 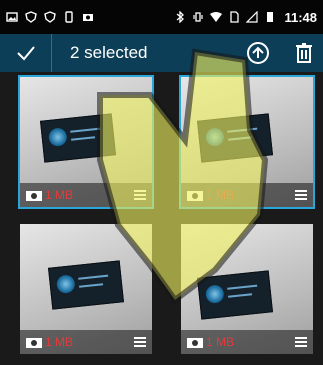 I want to click on delete-button, so click(x=304, y=53).